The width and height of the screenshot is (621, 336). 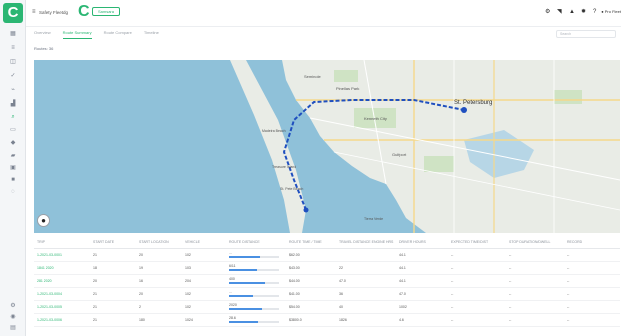 What do you see at coordinates (13, 104) in the screenshot?
I see `chart-icon: ▟` at bounding box center [13, 104].